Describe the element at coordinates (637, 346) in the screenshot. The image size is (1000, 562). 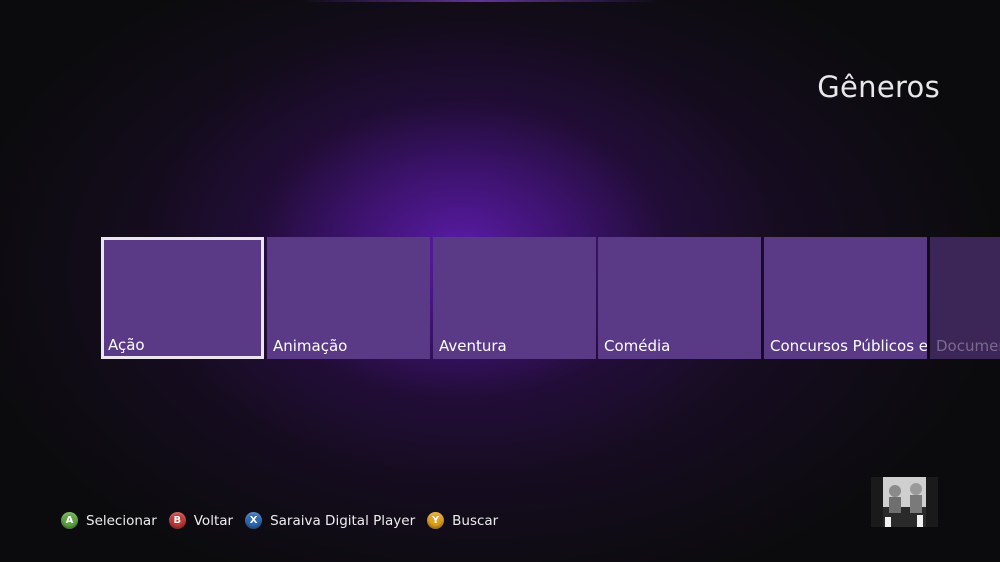
I see `genre-tile-label: Comédia` at that location.